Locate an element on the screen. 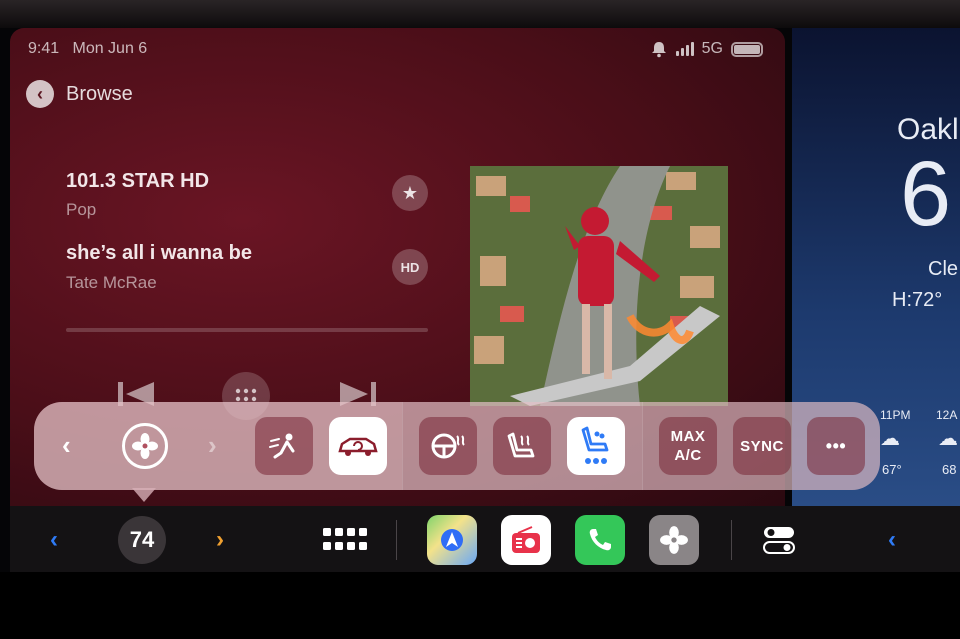 The image size is (960, 639). recirculation-button is located at coordinates (358, 446).